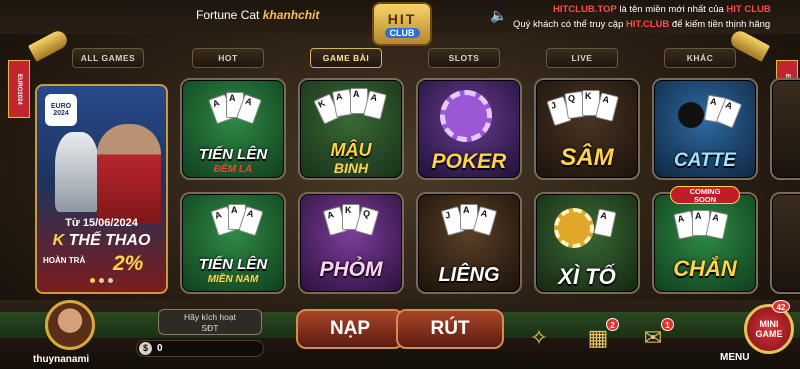  I want to click on game-sub: MIỀN NAM, so click(233, 279).